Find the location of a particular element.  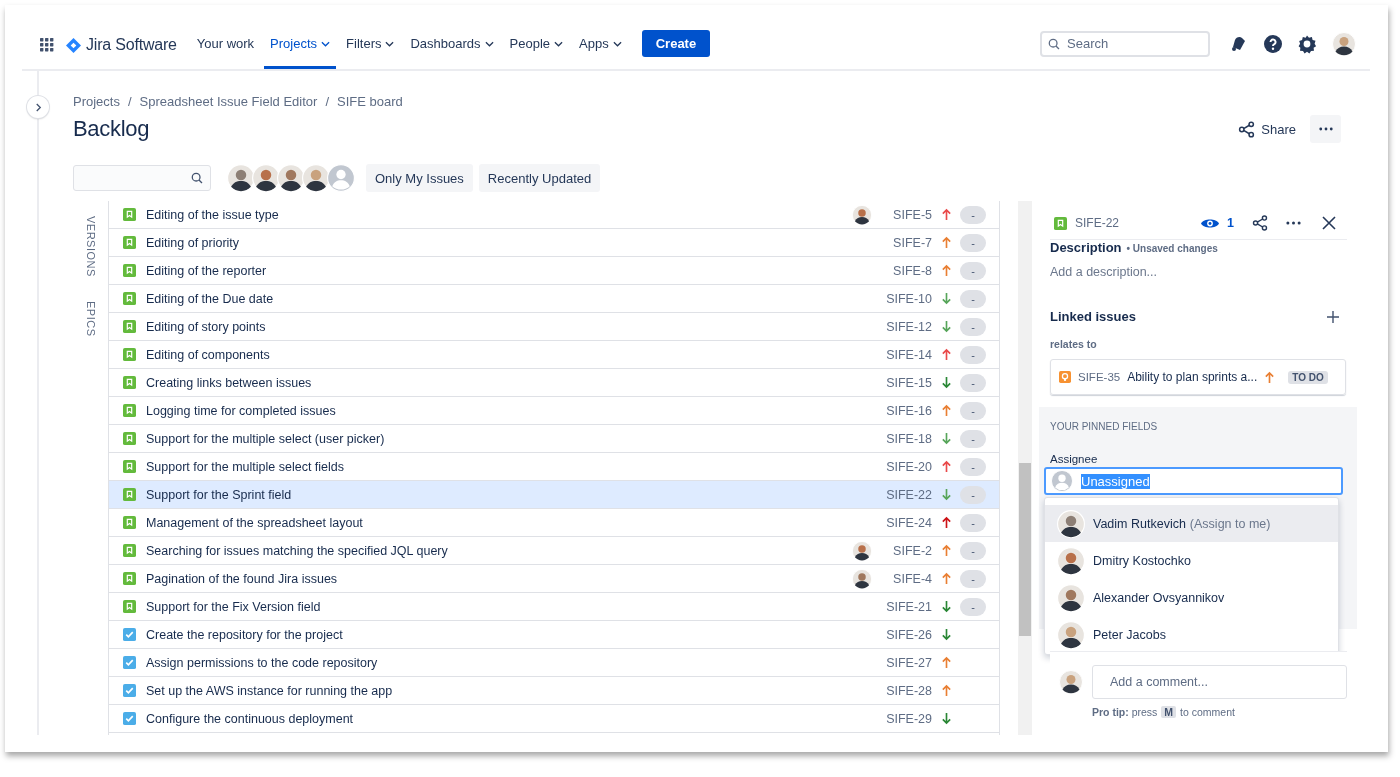

help-icon is located at coordinates (1273, 43).